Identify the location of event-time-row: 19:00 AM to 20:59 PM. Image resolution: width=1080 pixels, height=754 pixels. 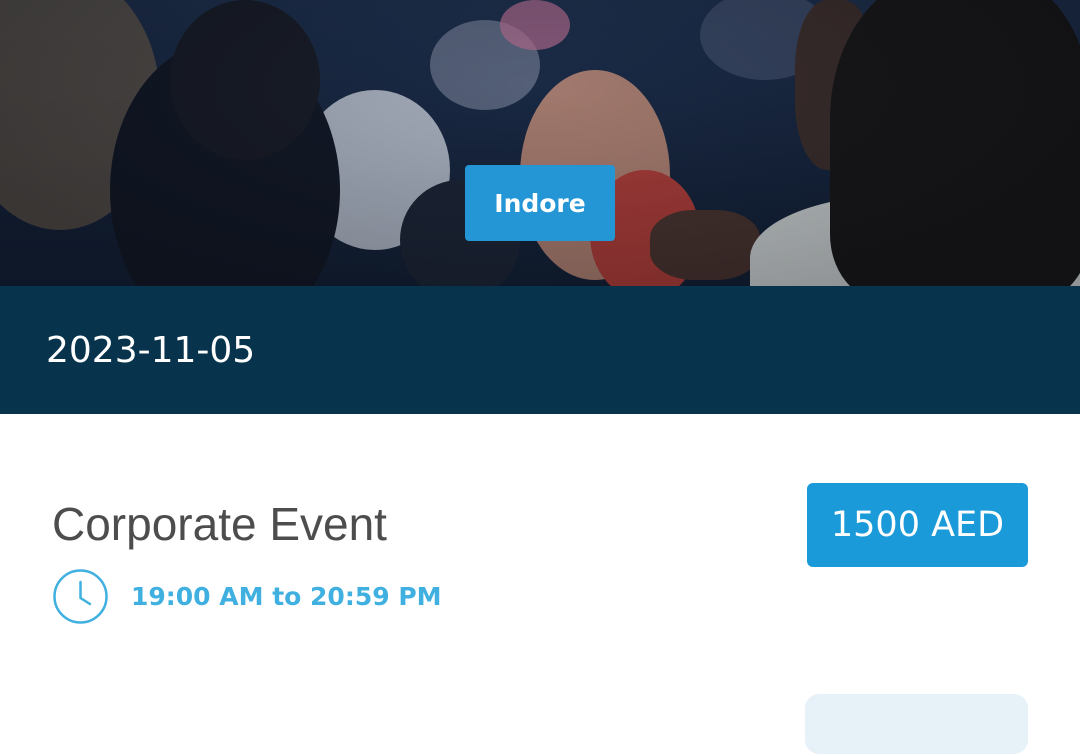
(247, 596).